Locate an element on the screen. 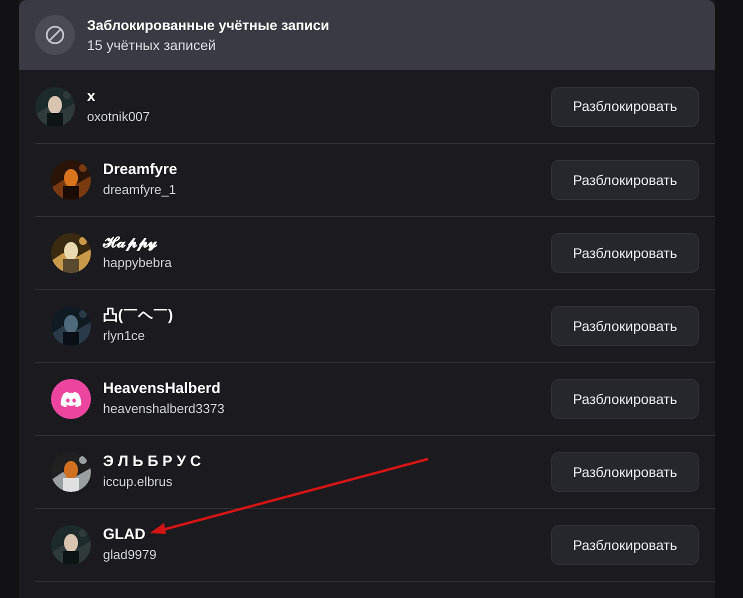  username: oxotnik007 is located at coordinates (119, 117).